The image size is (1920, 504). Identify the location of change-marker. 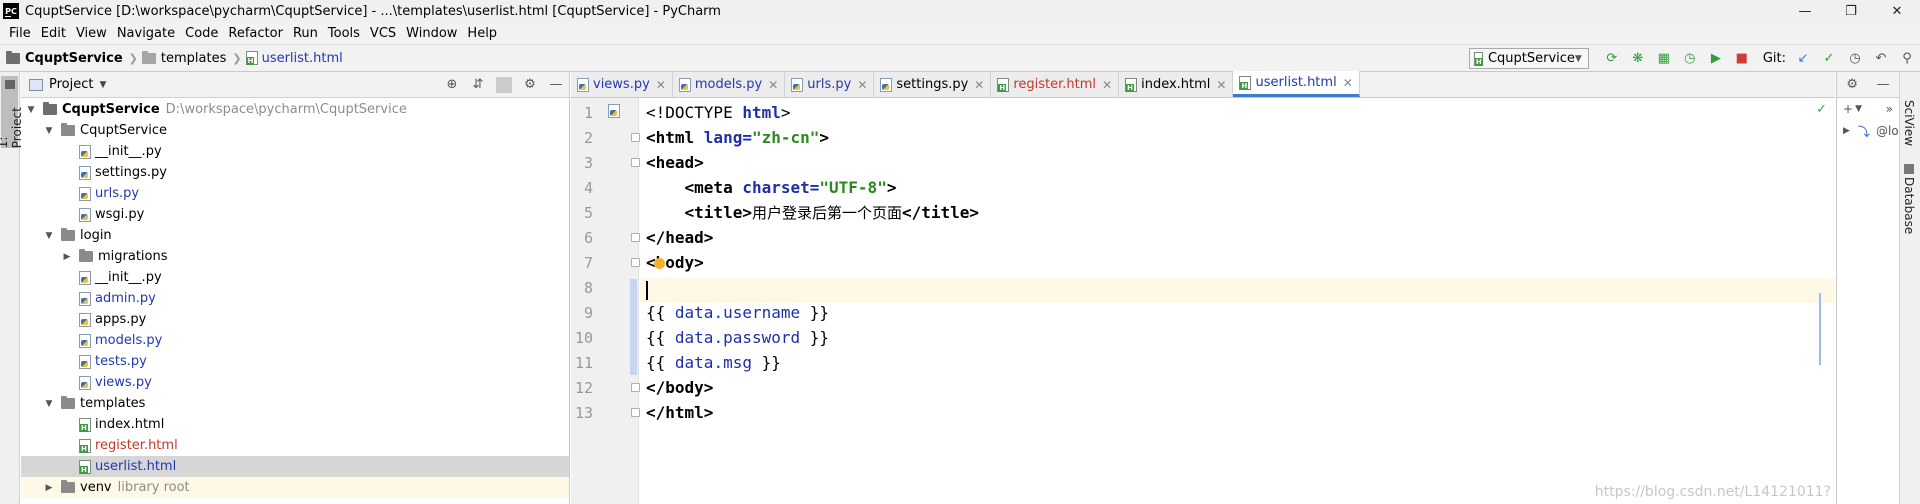
(633, 327).